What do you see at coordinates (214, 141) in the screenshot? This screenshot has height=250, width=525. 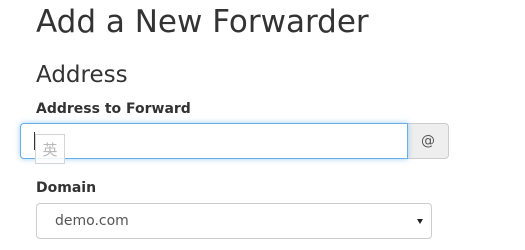 I see `address-to-forward-input` at bounding box center [214, 141].